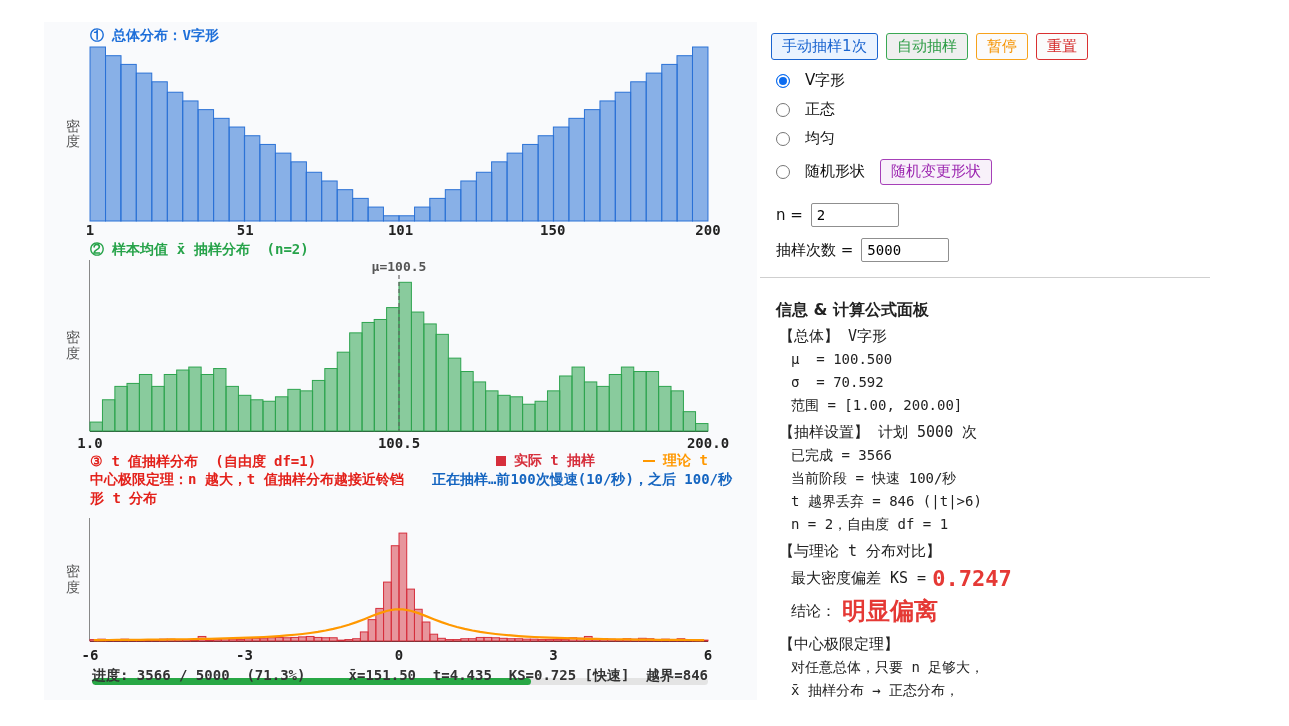 Image resolution: width=1289 pixels, height=726 pixels. Describe the element at coordinates (870, 524) in the screenshot. I see `info-line: n = 2，自由度 df = 1` at that location.